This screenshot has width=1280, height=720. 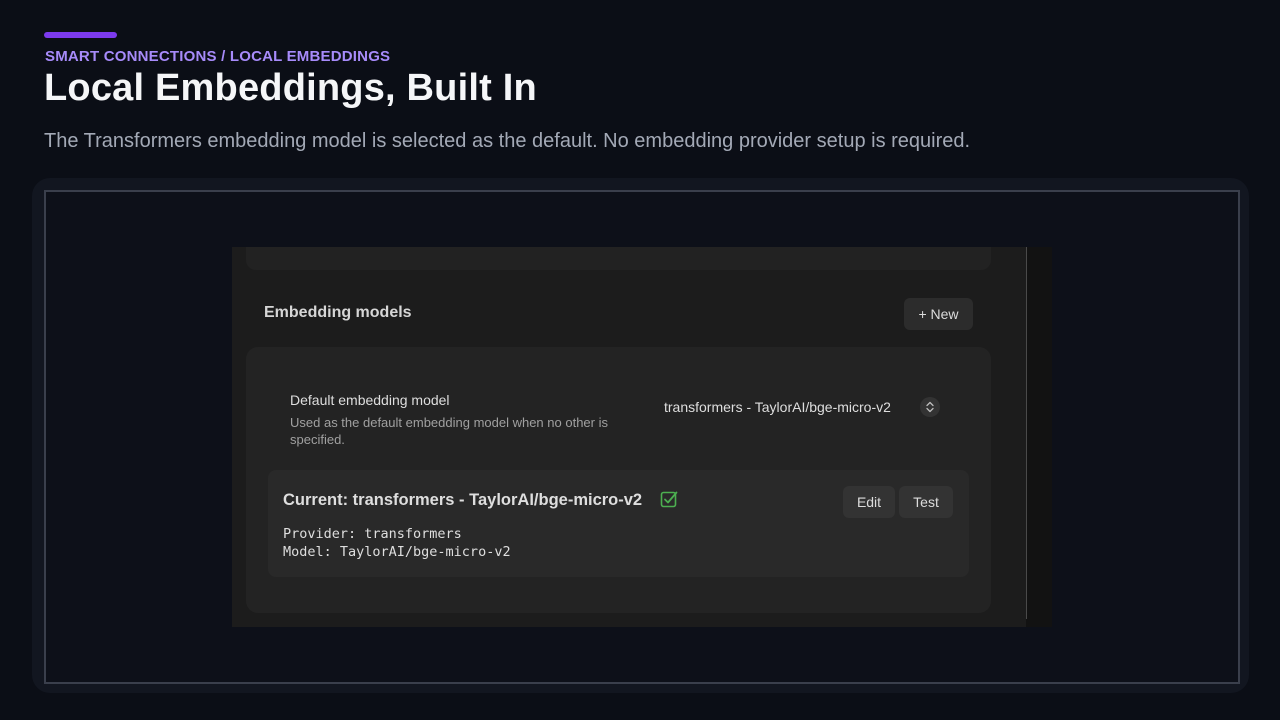 I want to click on check-square-icon, so click(x=669, y=499).